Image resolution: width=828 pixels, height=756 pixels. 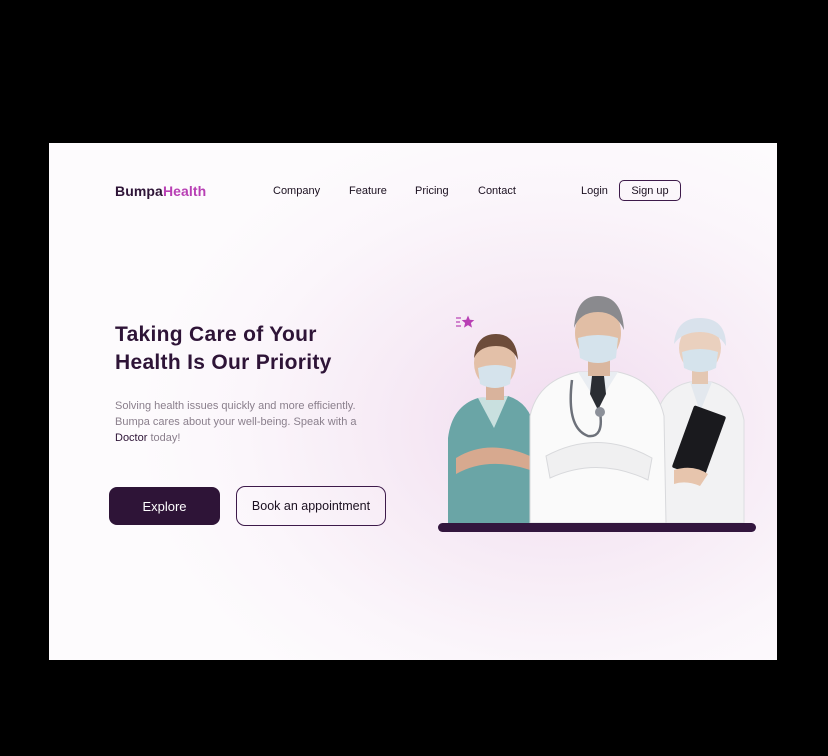 What do you see at coordinates (311, 506) in the screenshot?
I see `book-appointment-button: Book an appointment` at bounding box center [311, 506].